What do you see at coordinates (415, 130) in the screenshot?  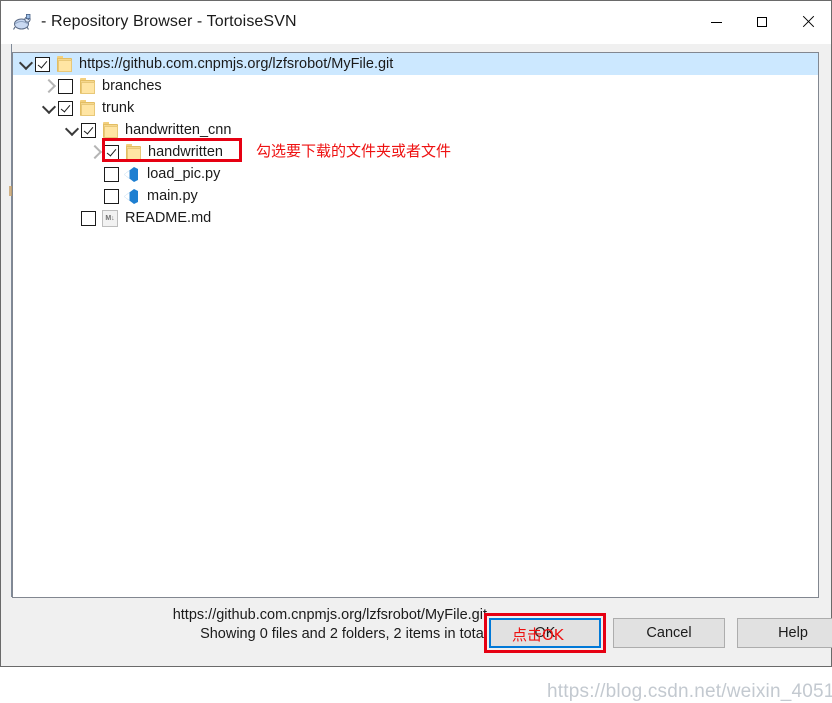 I see `tree-row: handwritten_cnn` at bounding box center [415, 130].